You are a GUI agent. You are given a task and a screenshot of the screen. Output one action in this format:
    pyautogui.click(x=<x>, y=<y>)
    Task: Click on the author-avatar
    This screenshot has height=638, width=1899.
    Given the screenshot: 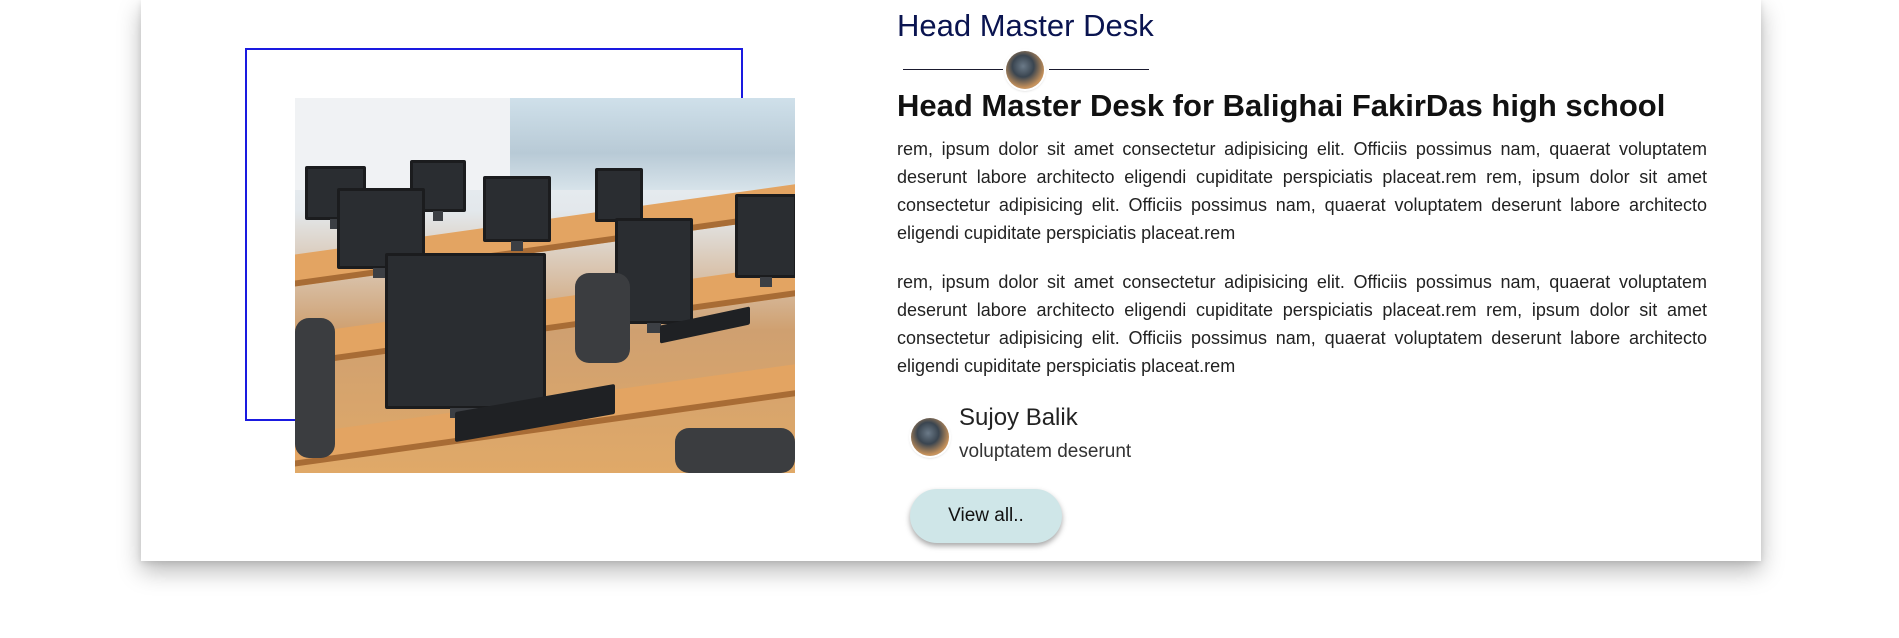 What is the action you would take?
    pyautogui.click(x=930, y=437)
    